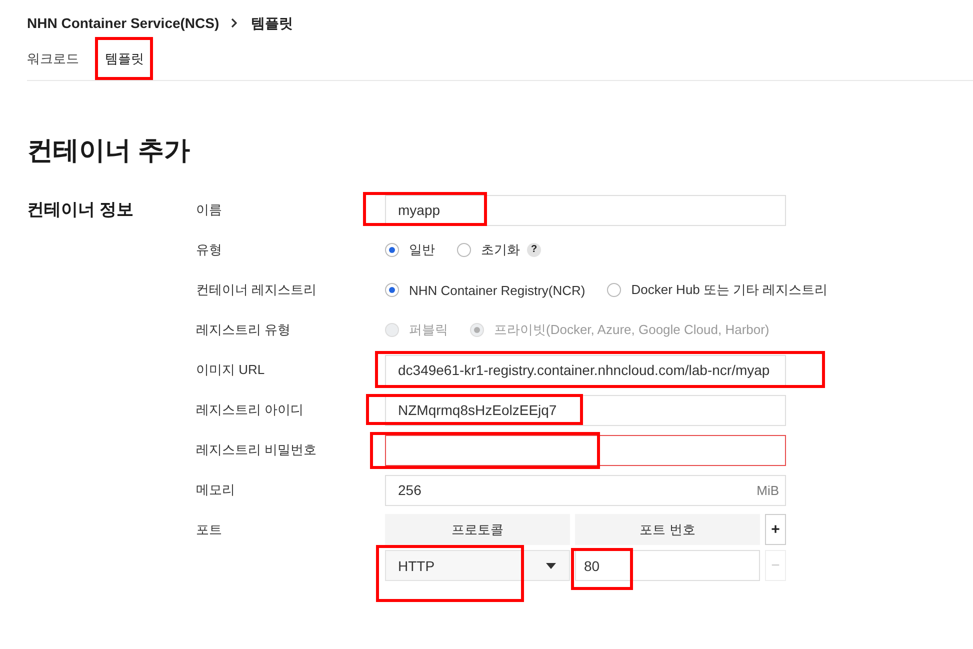 The width and height of the screenshot is (973, 649). I want to click on chevron-right-icon, so click(234, 23).